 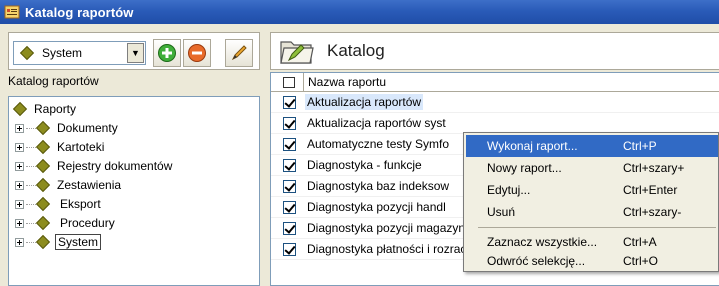 I want to click on menu-separator, so click(x=597, y=227).